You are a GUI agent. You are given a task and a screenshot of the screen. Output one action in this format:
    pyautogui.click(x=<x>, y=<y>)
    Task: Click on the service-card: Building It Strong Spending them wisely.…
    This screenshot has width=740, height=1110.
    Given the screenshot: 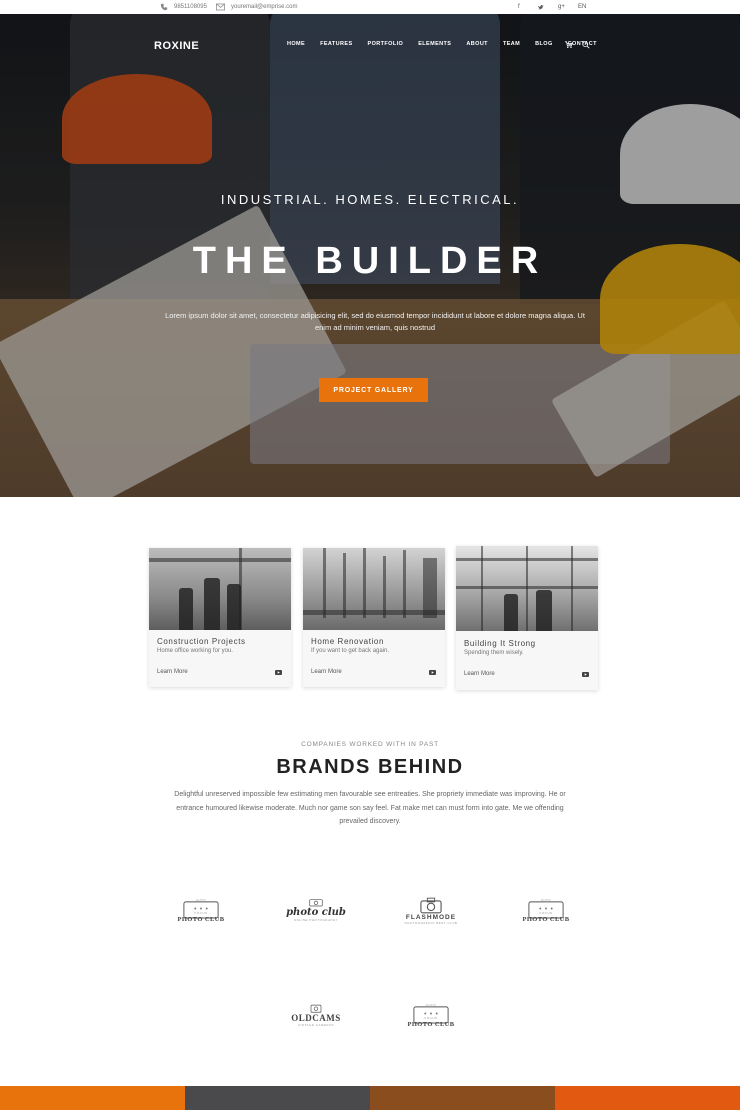 What is the action you would take?
    pyautogui.click(x=527, y=618)
    